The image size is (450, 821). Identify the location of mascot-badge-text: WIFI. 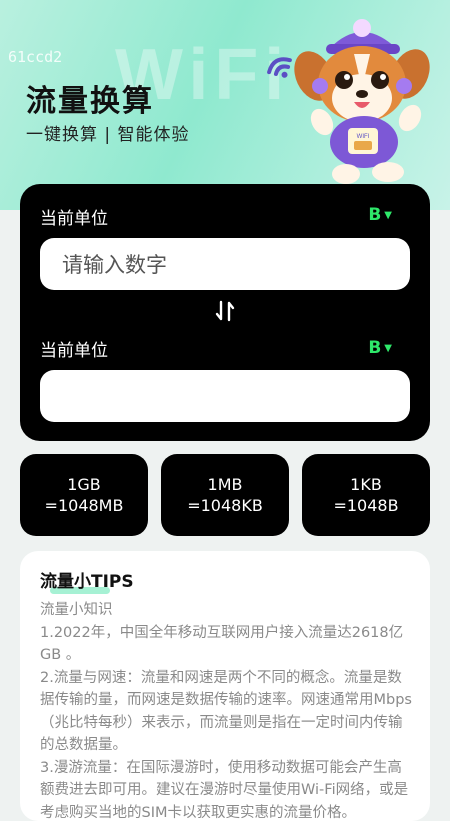
(363, 137).